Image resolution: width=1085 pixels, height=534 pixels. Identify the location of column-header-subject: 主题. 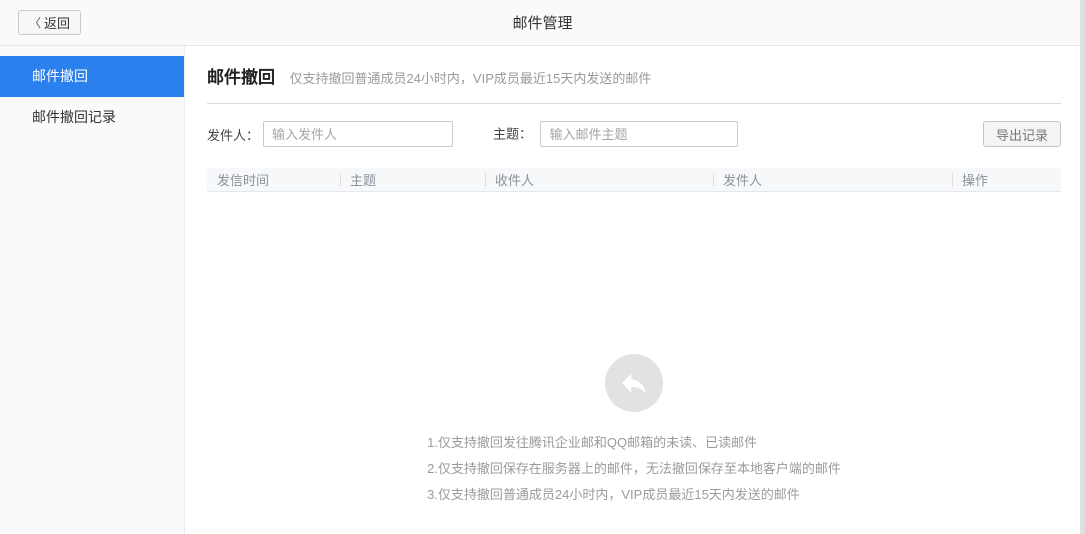
(412, 179).